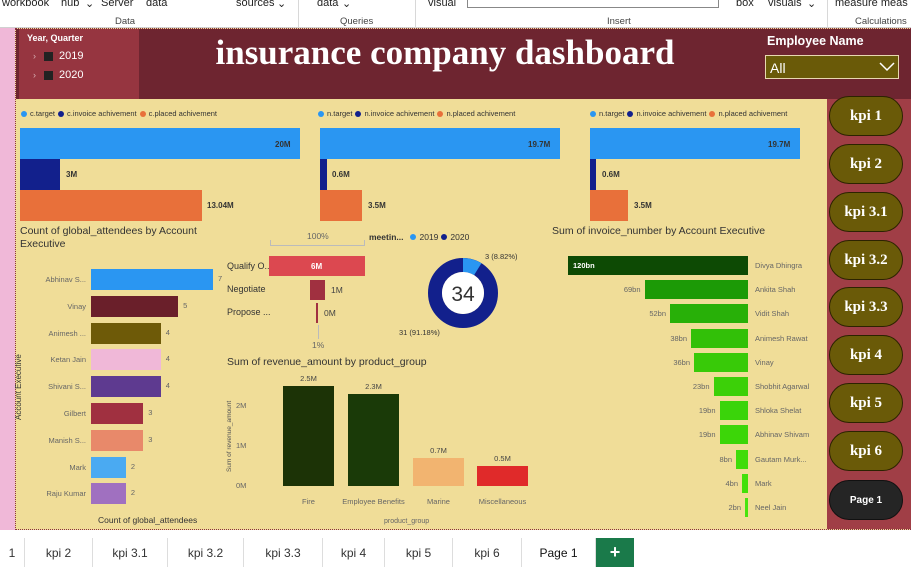 The width and height of the screenshot is (911, 567). Describe the element at coordinates (593, 174) in the screenshot. I see `bar-n2-invoice` at that location.